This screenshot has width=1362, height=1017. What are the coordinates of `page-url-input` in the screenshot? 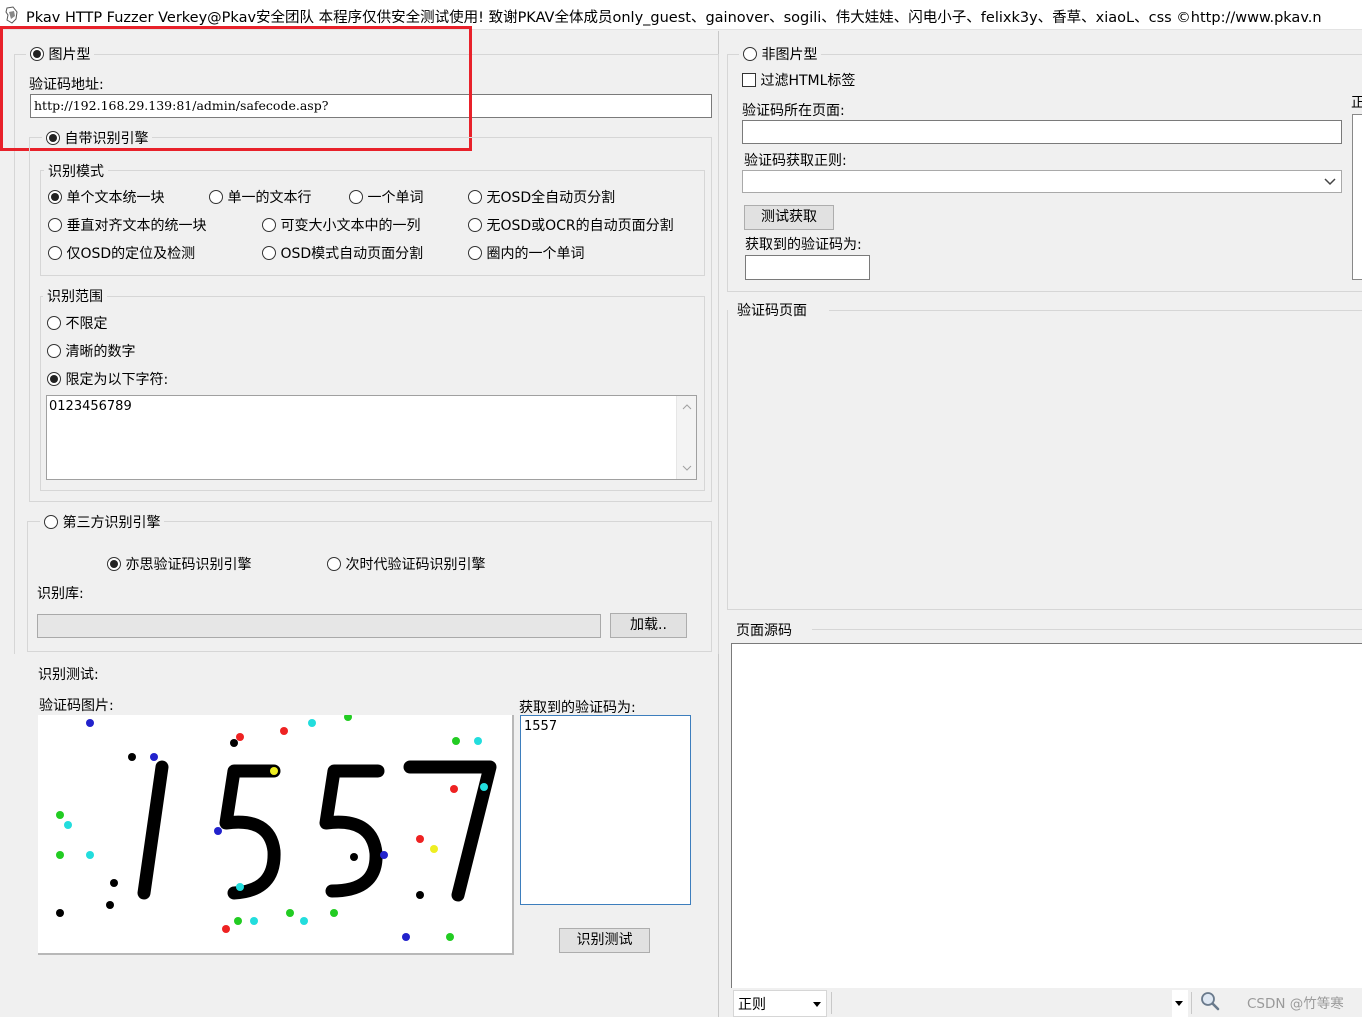 It's located at (1042, 132).